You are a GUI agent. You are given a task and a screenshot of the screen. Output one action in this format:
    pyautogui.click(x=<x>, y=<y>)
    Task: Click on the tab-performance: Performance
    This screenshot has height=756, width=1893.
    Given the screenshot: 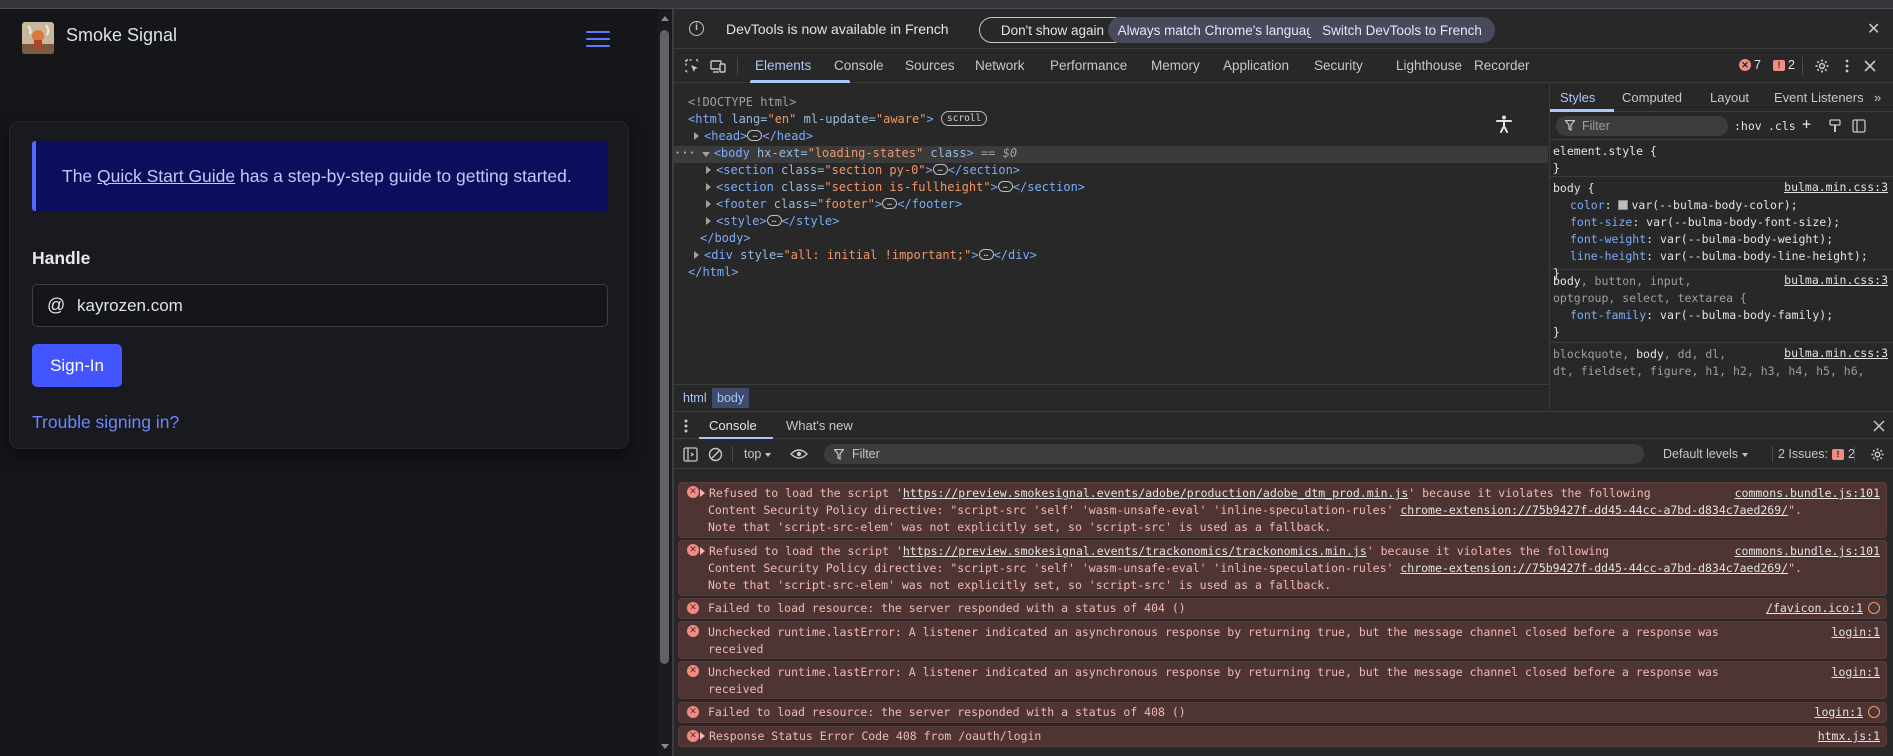 What is the action you would take?
    pyautogui.click(x=1088, y=65)
    